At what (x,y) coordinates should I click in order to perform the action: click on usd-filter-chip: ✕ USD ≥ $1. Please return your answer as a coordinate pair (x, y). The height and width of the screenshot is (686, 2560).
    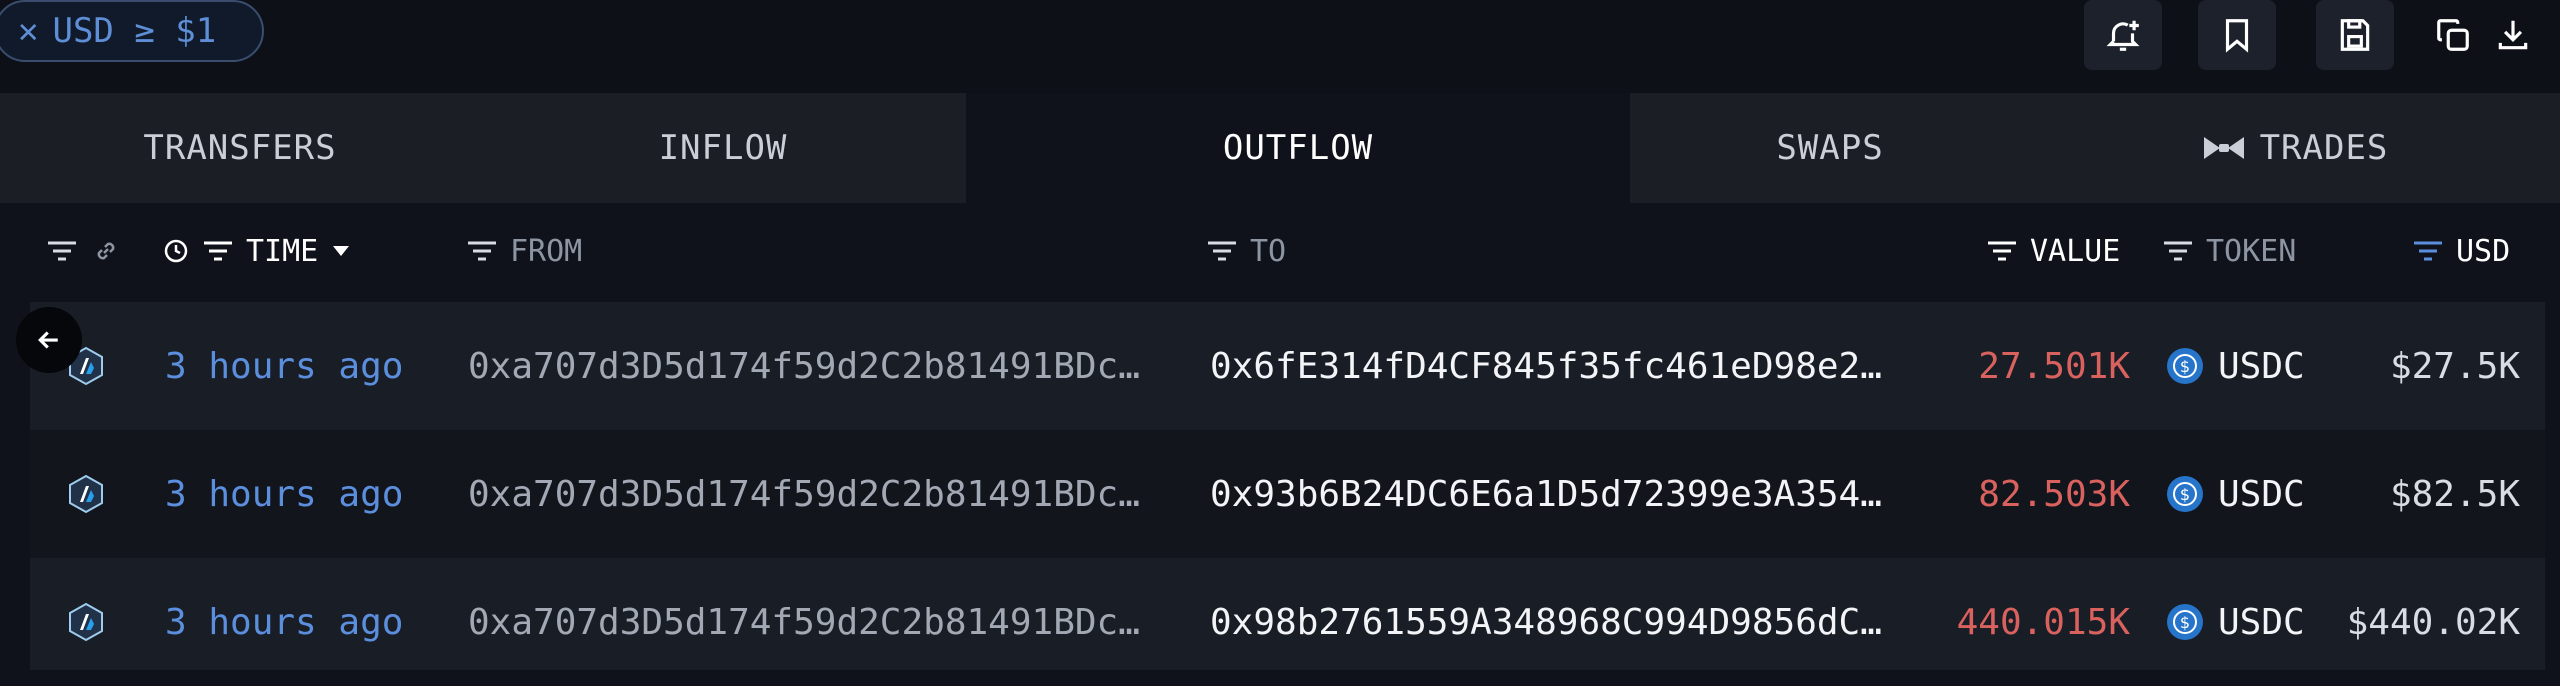
    Looking at the image, I should click on (132, 31).